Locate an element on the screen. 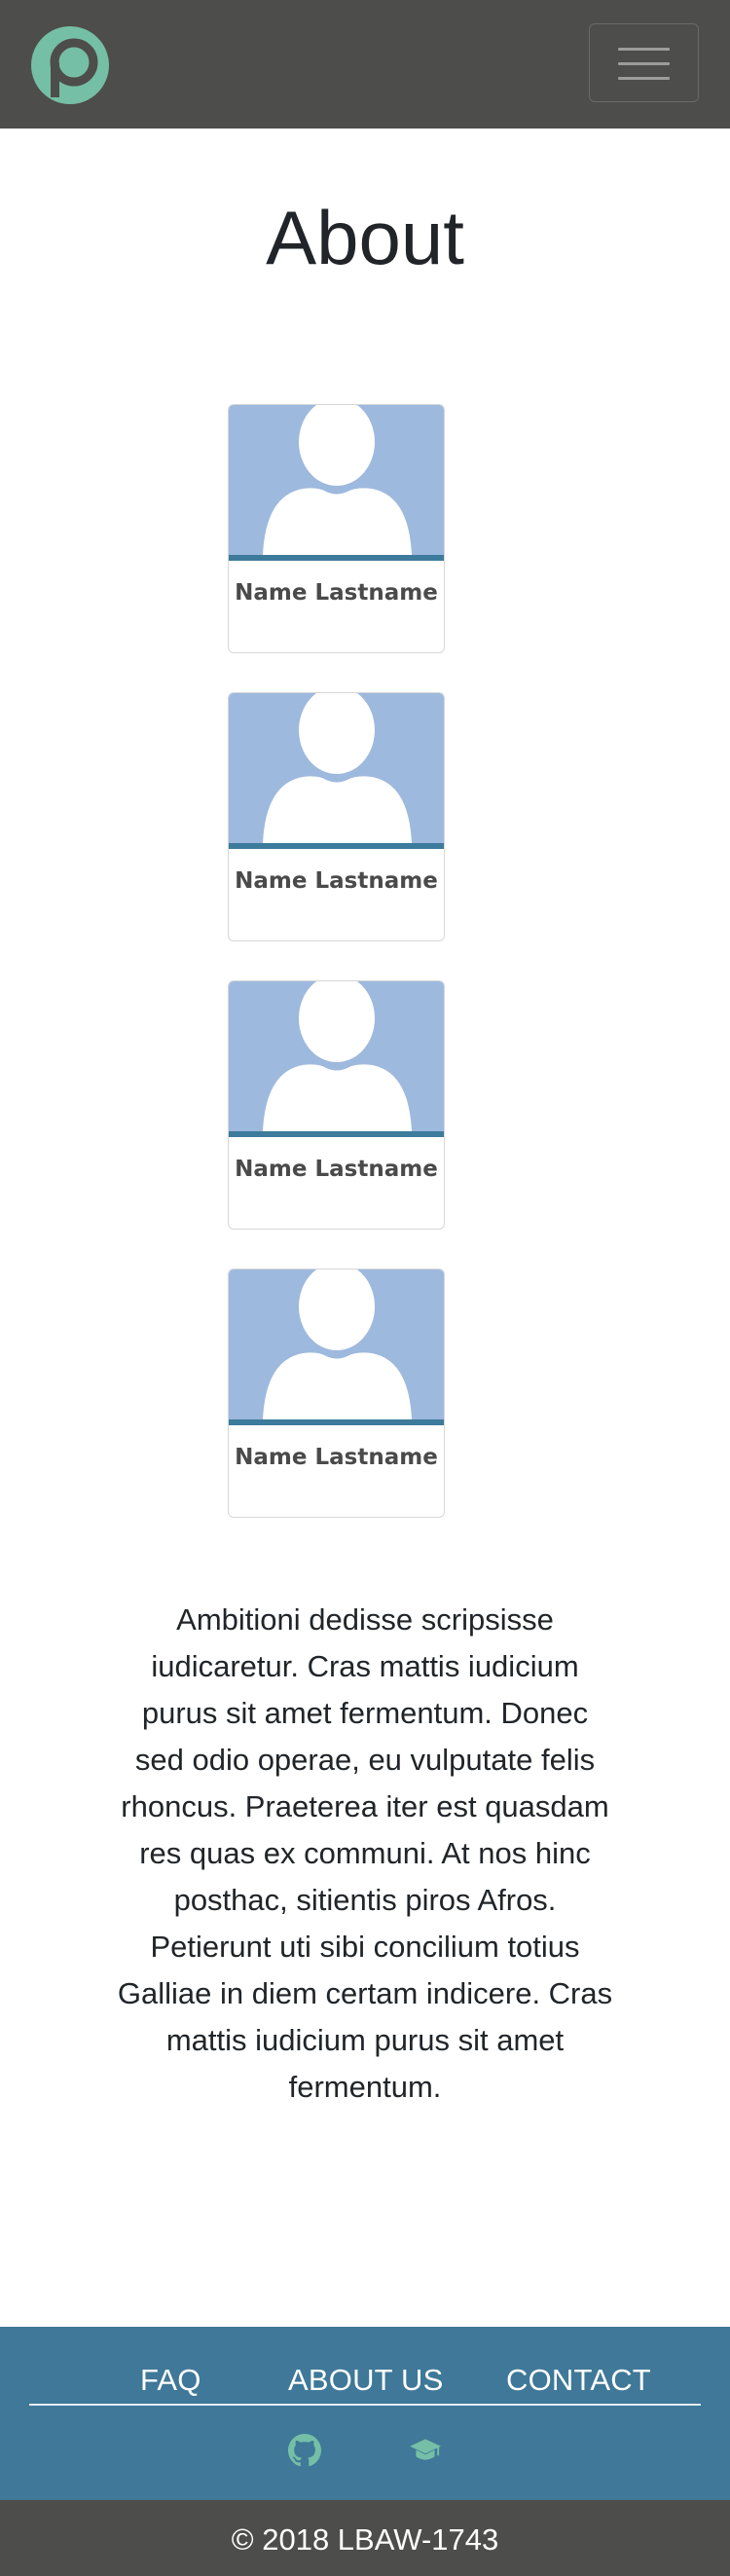  footer-link-faq: FAQ is located at coordinates (171, 2380).